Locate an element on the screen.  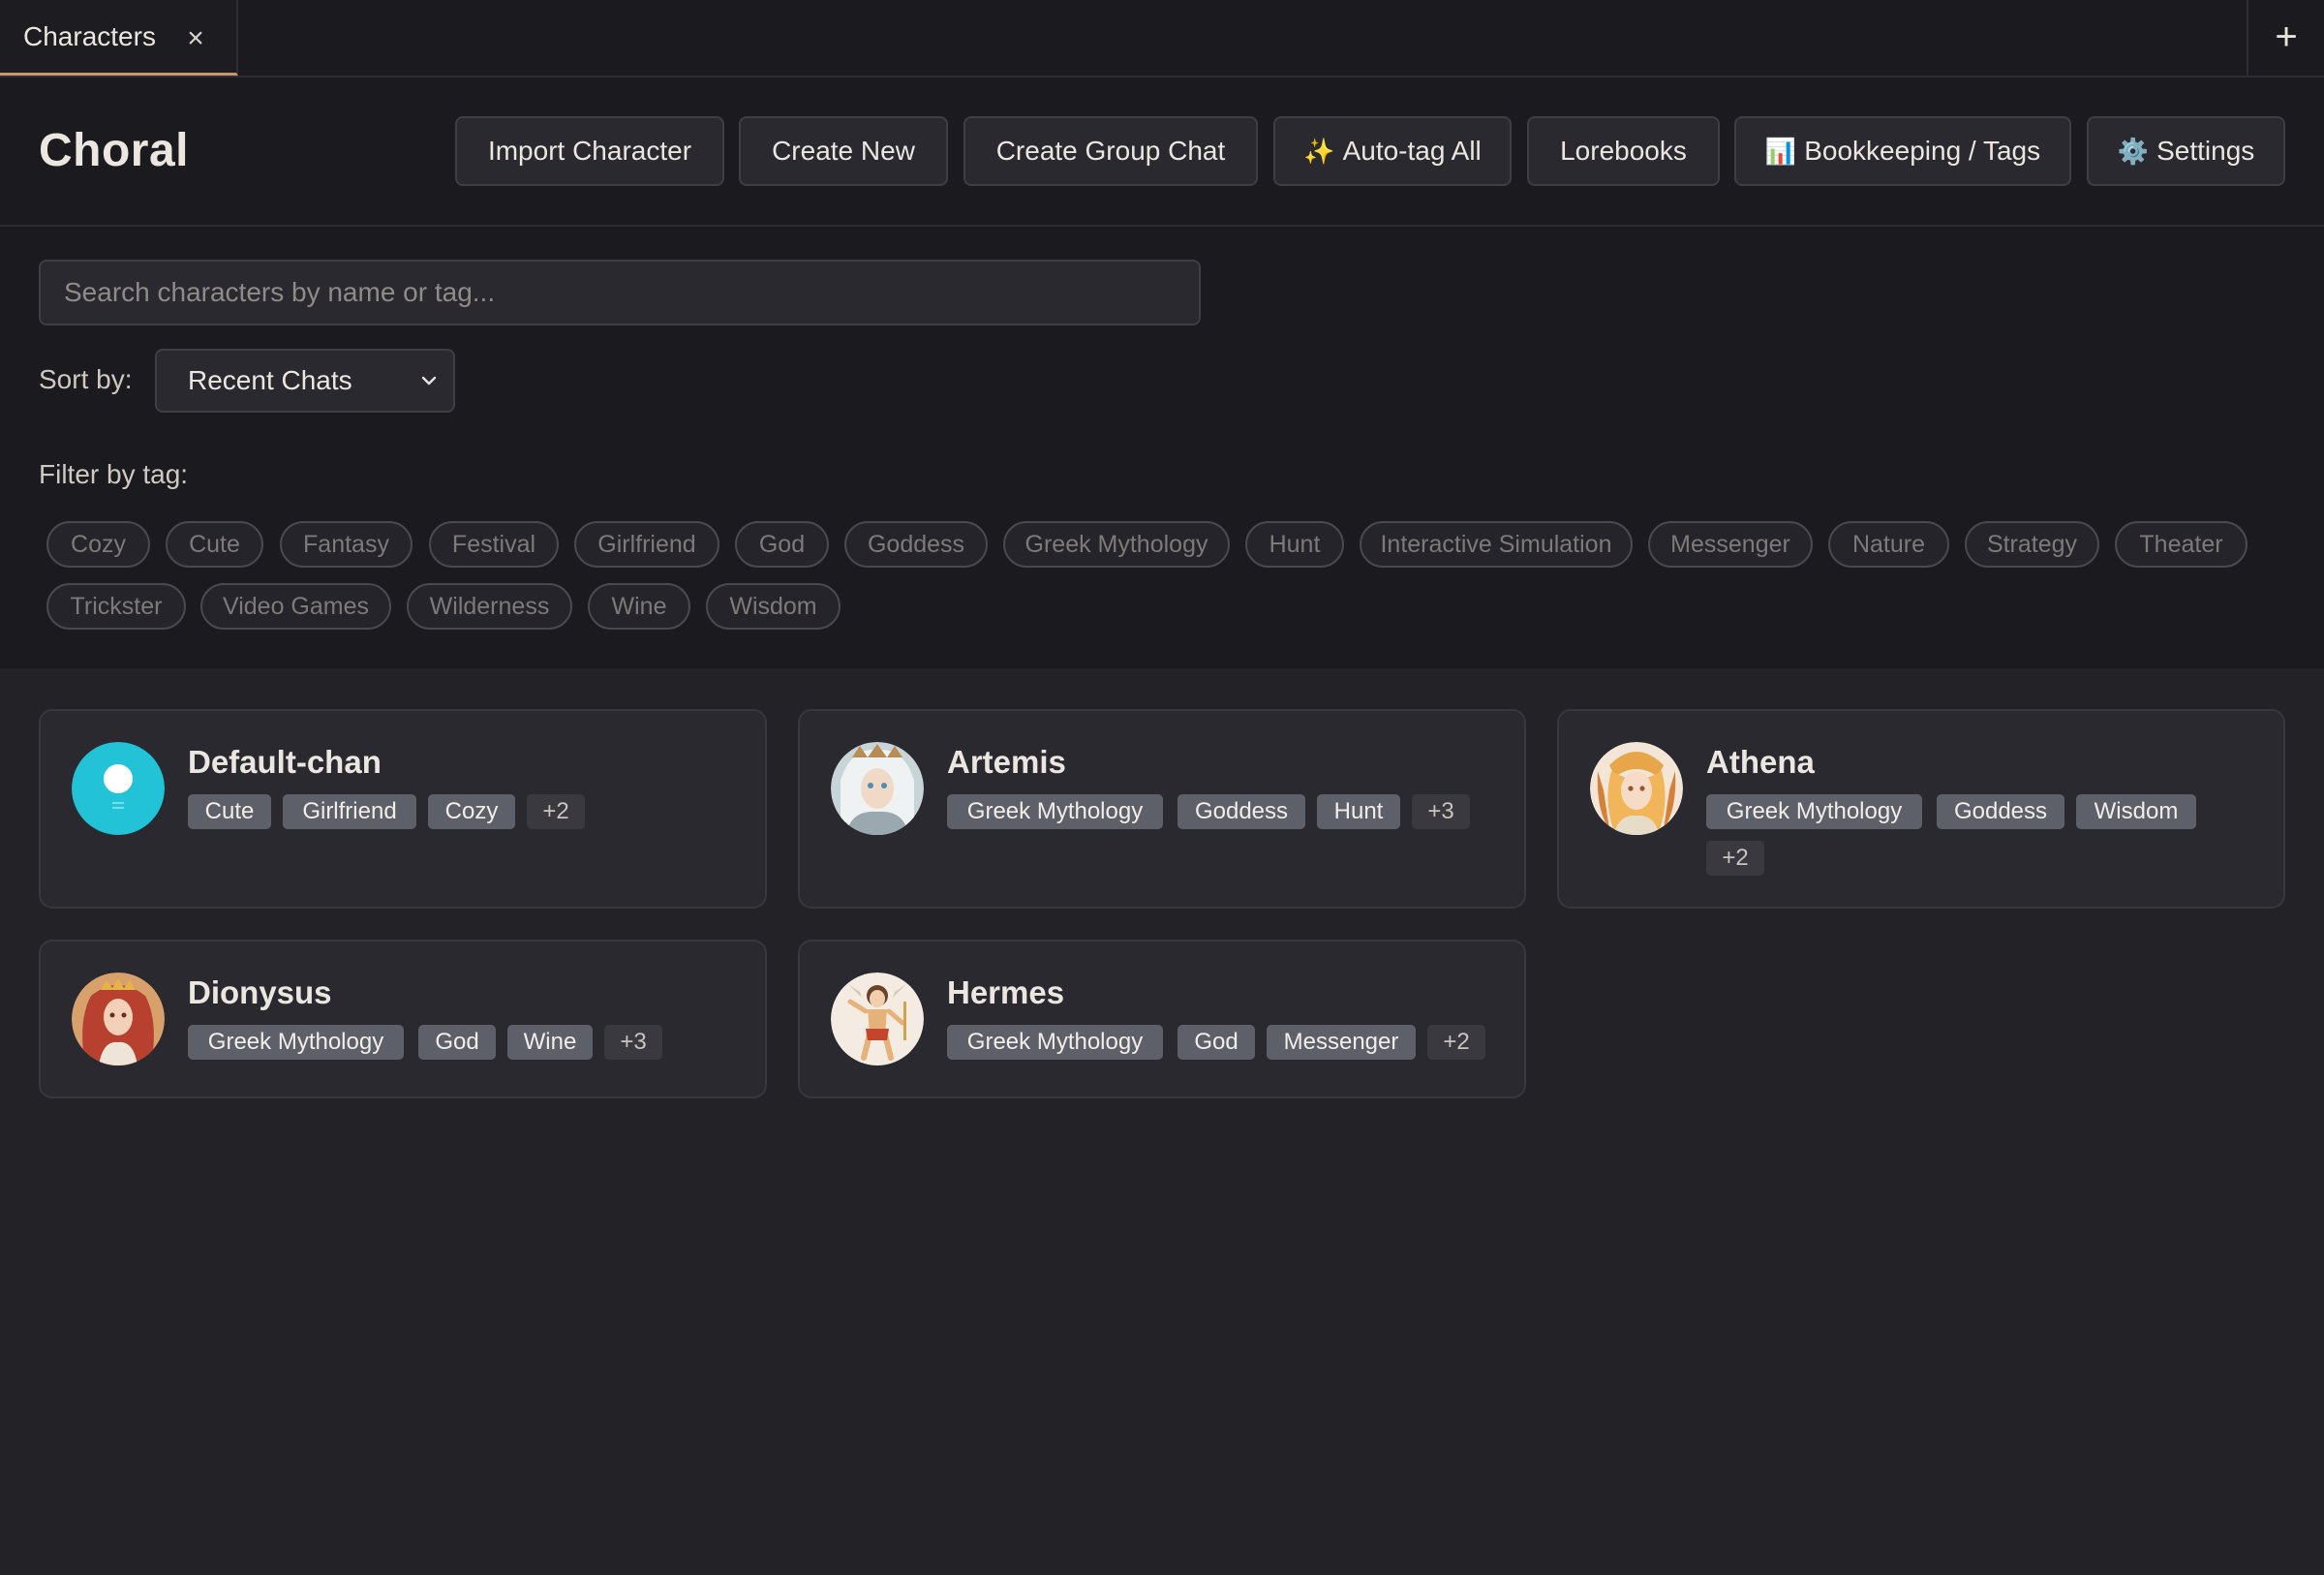
sort-label: Sort by: is located at coordinates (86, 379).